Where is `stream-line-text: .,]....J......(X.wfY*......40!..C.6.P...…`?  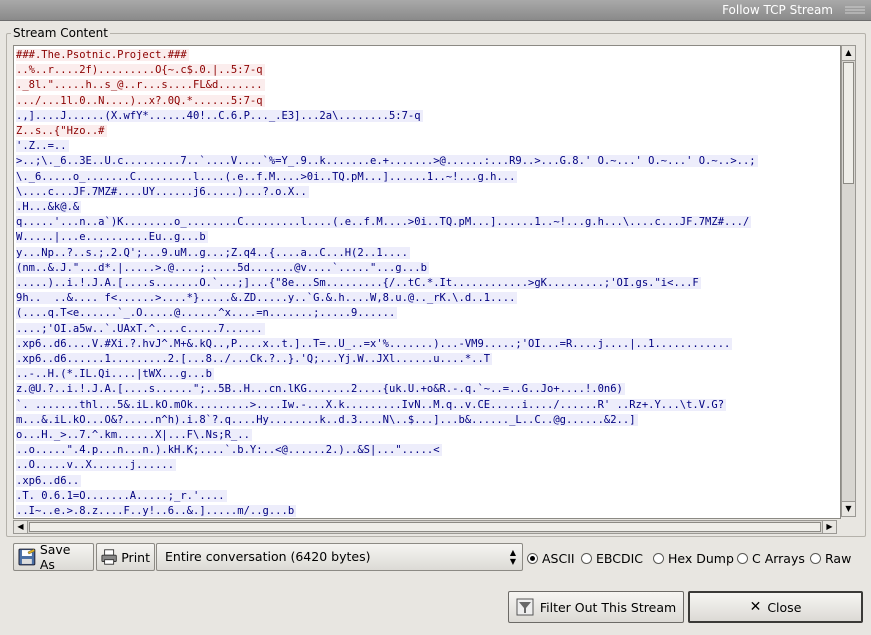 stream-line-text: .,]....J......(X.wfY*......40!..C.6.P...… is located at coordinates (219, 115).